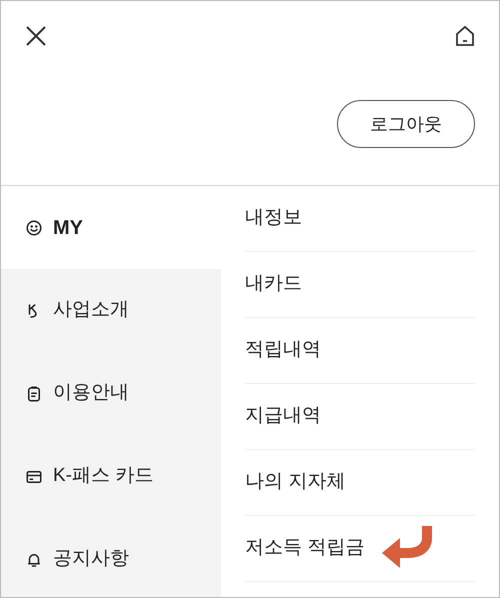 This screenshot has width=500, height=598. I want to click on submenu-item: 나의 지자체, so click(295, 482).